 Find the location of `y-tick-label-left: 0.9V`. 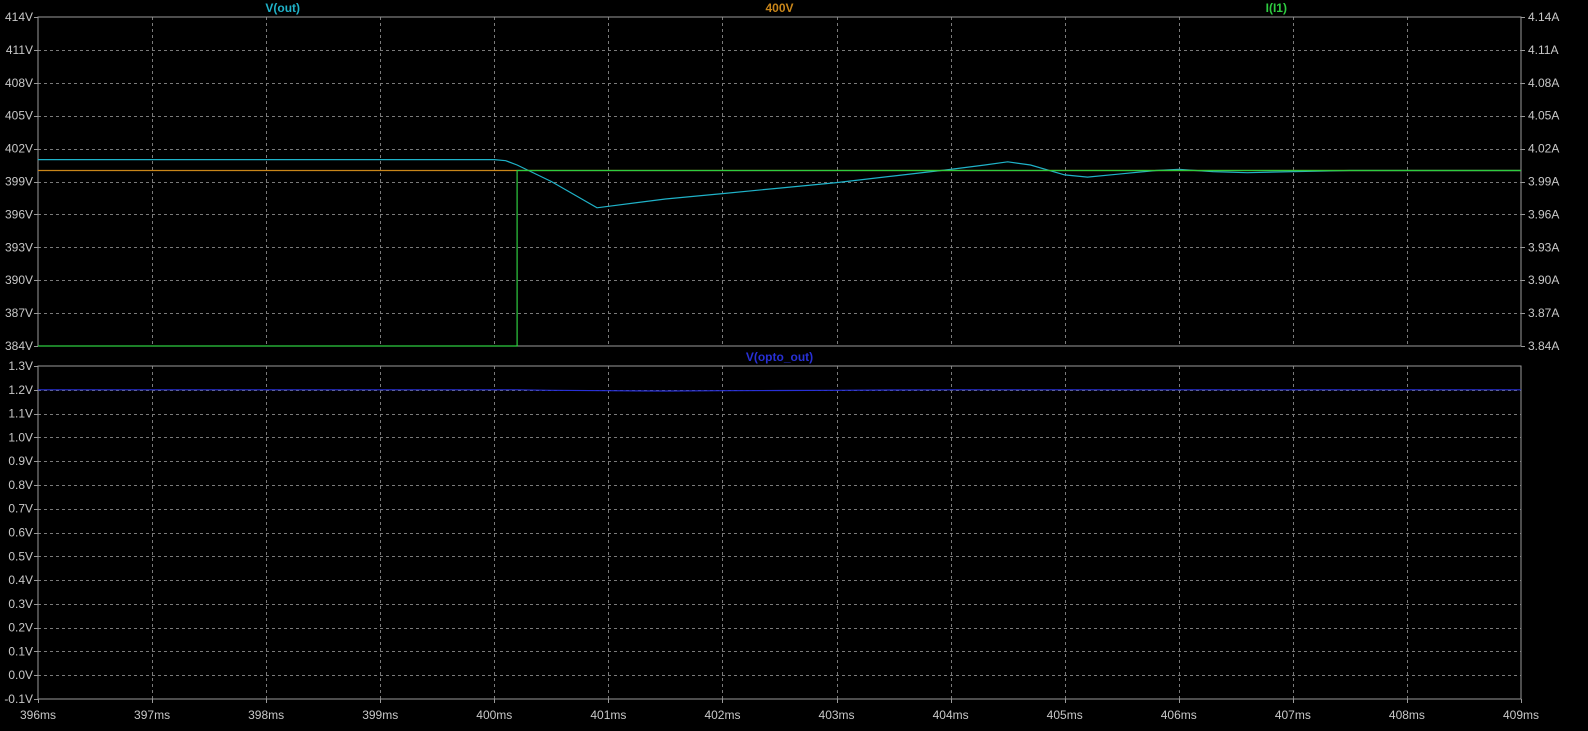

y-tick-label-left: 0.9V is located at coordinates (20, 461).